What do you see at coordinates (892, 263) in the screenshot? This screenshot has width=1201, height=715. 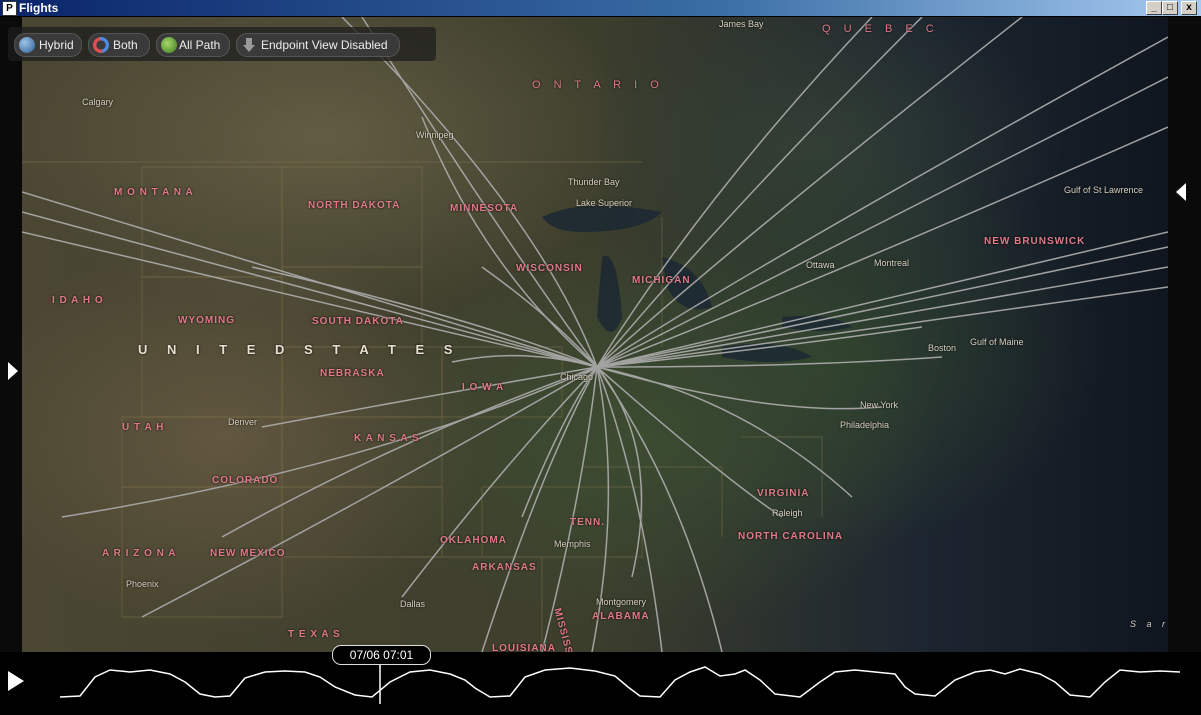 I see `label-montreal: Montreal` at bounding box center [892, 263].